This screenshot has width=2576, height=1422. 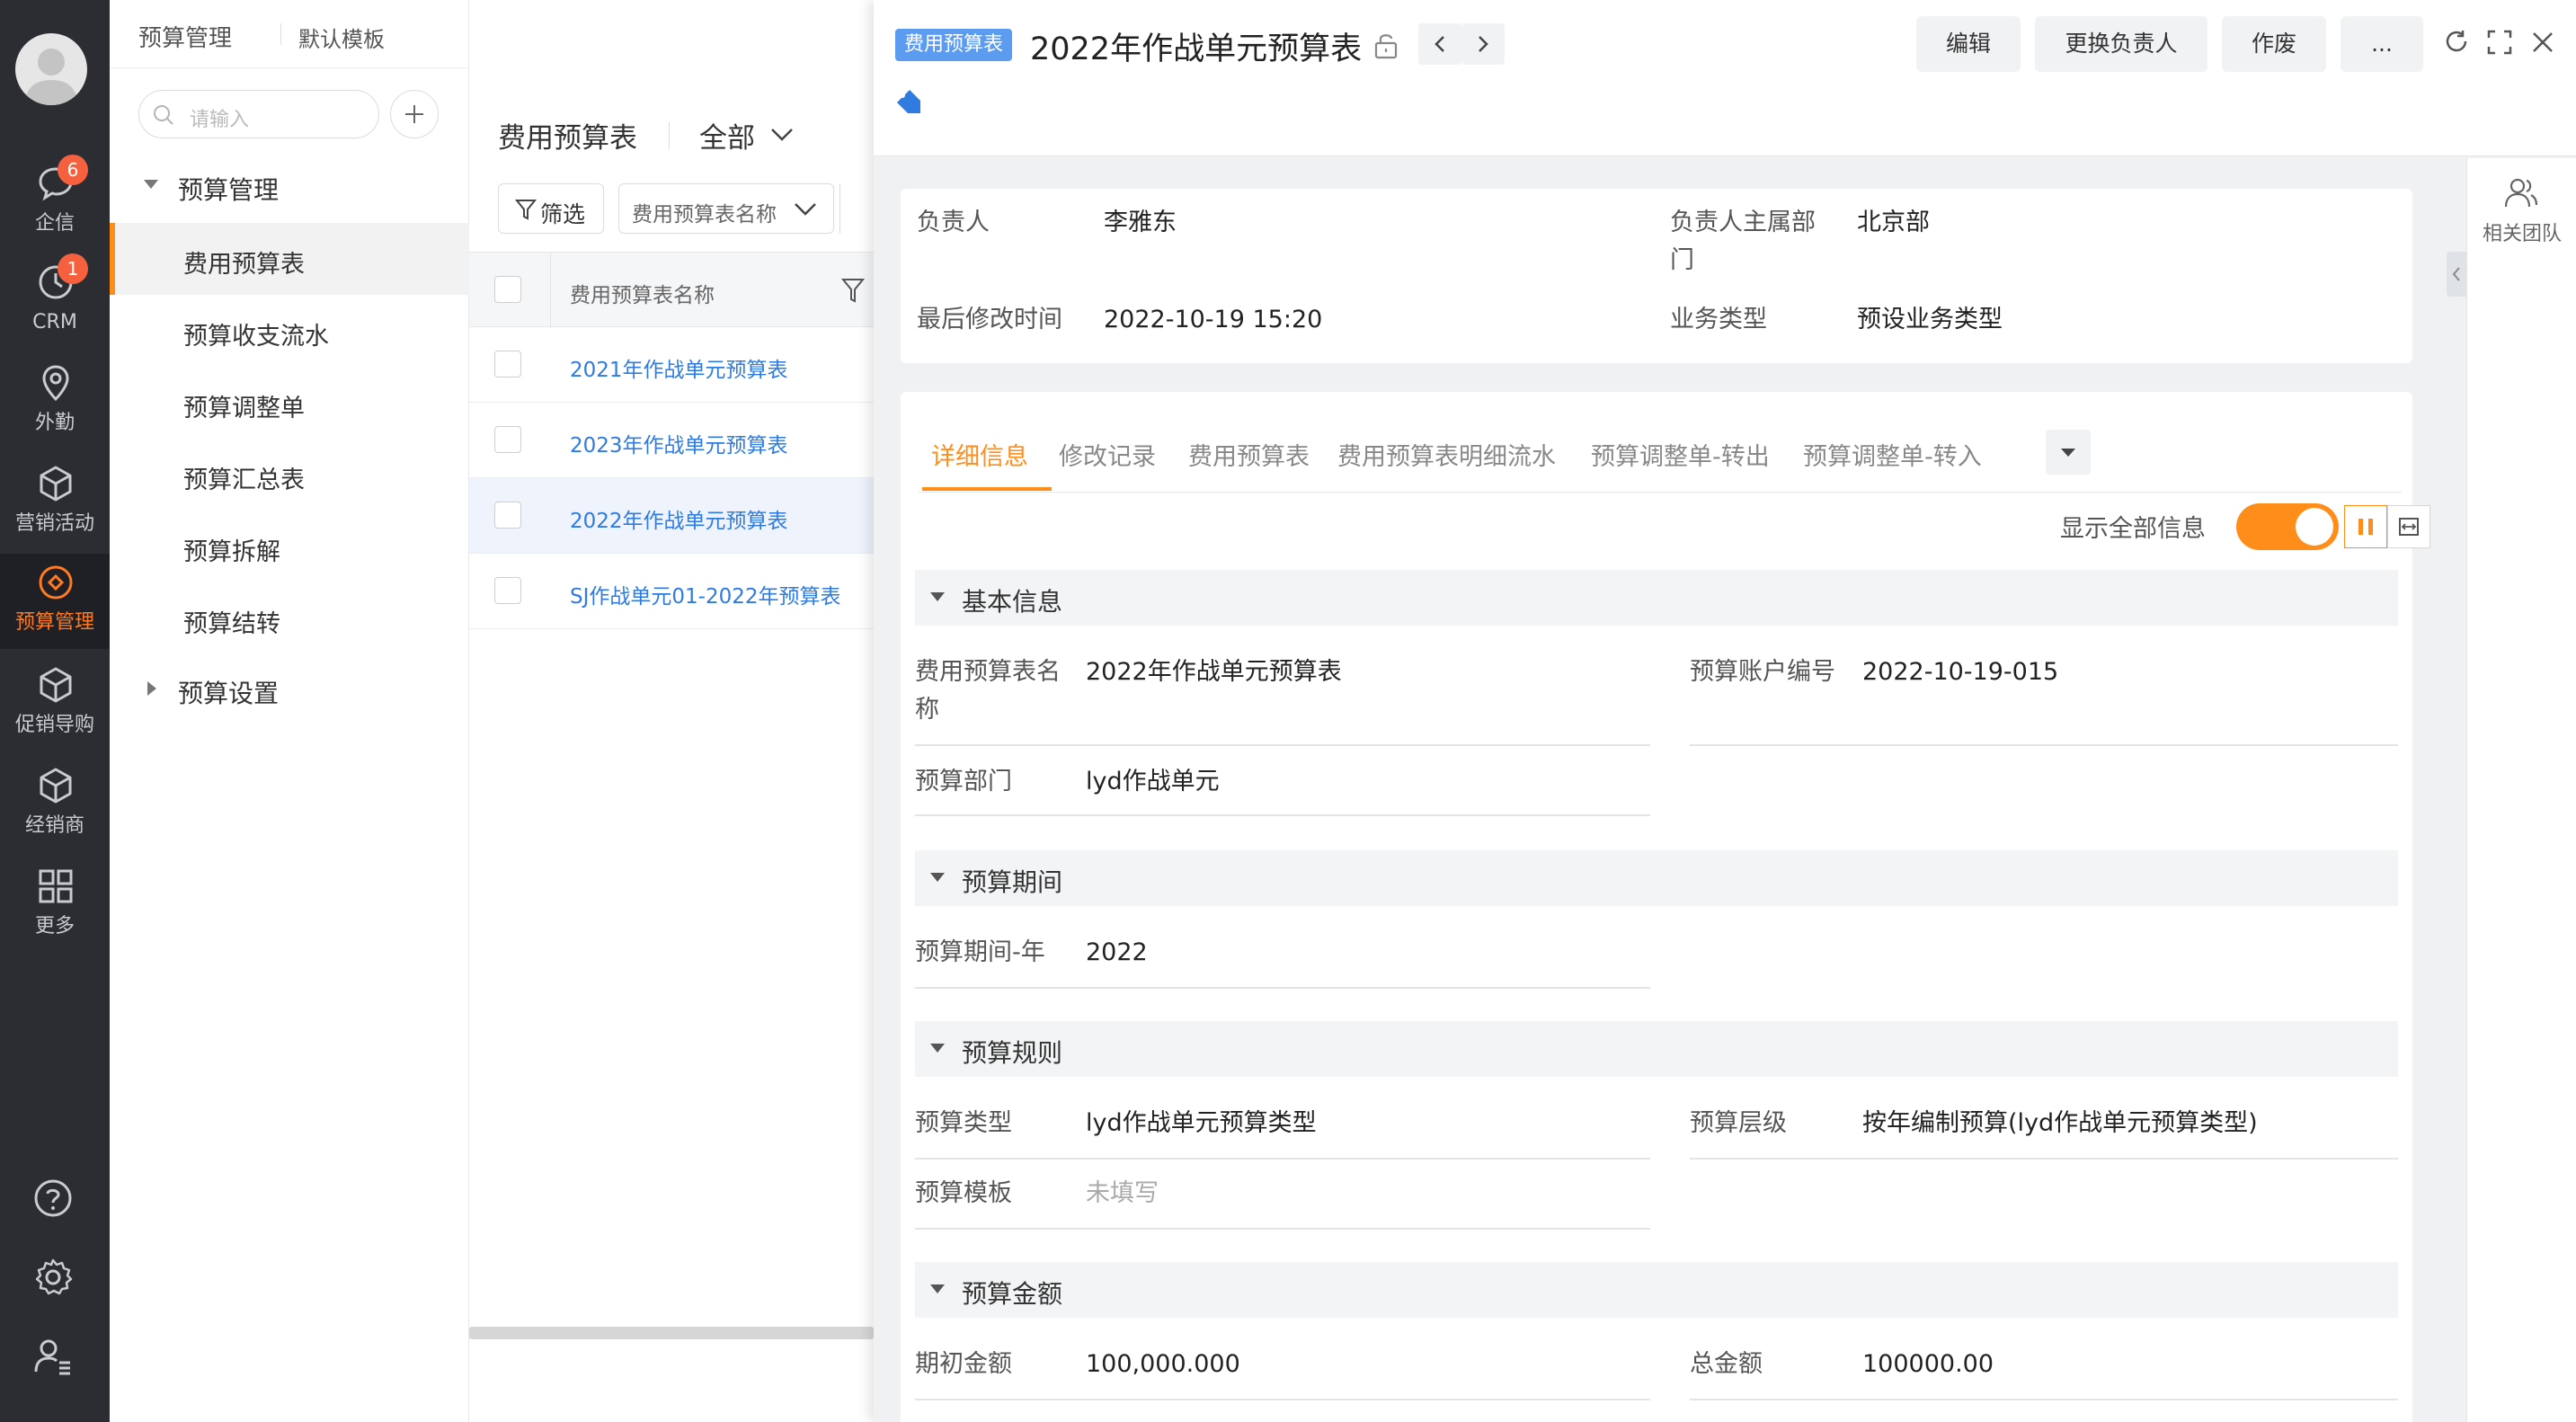 I want to click on field-divider, so click(x=2044, y=1399).